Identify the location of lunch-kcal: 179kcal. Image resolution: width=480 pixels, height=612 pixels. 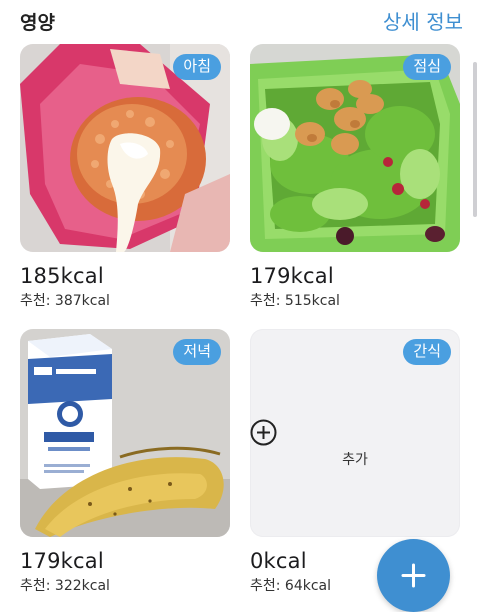
(292, 276).